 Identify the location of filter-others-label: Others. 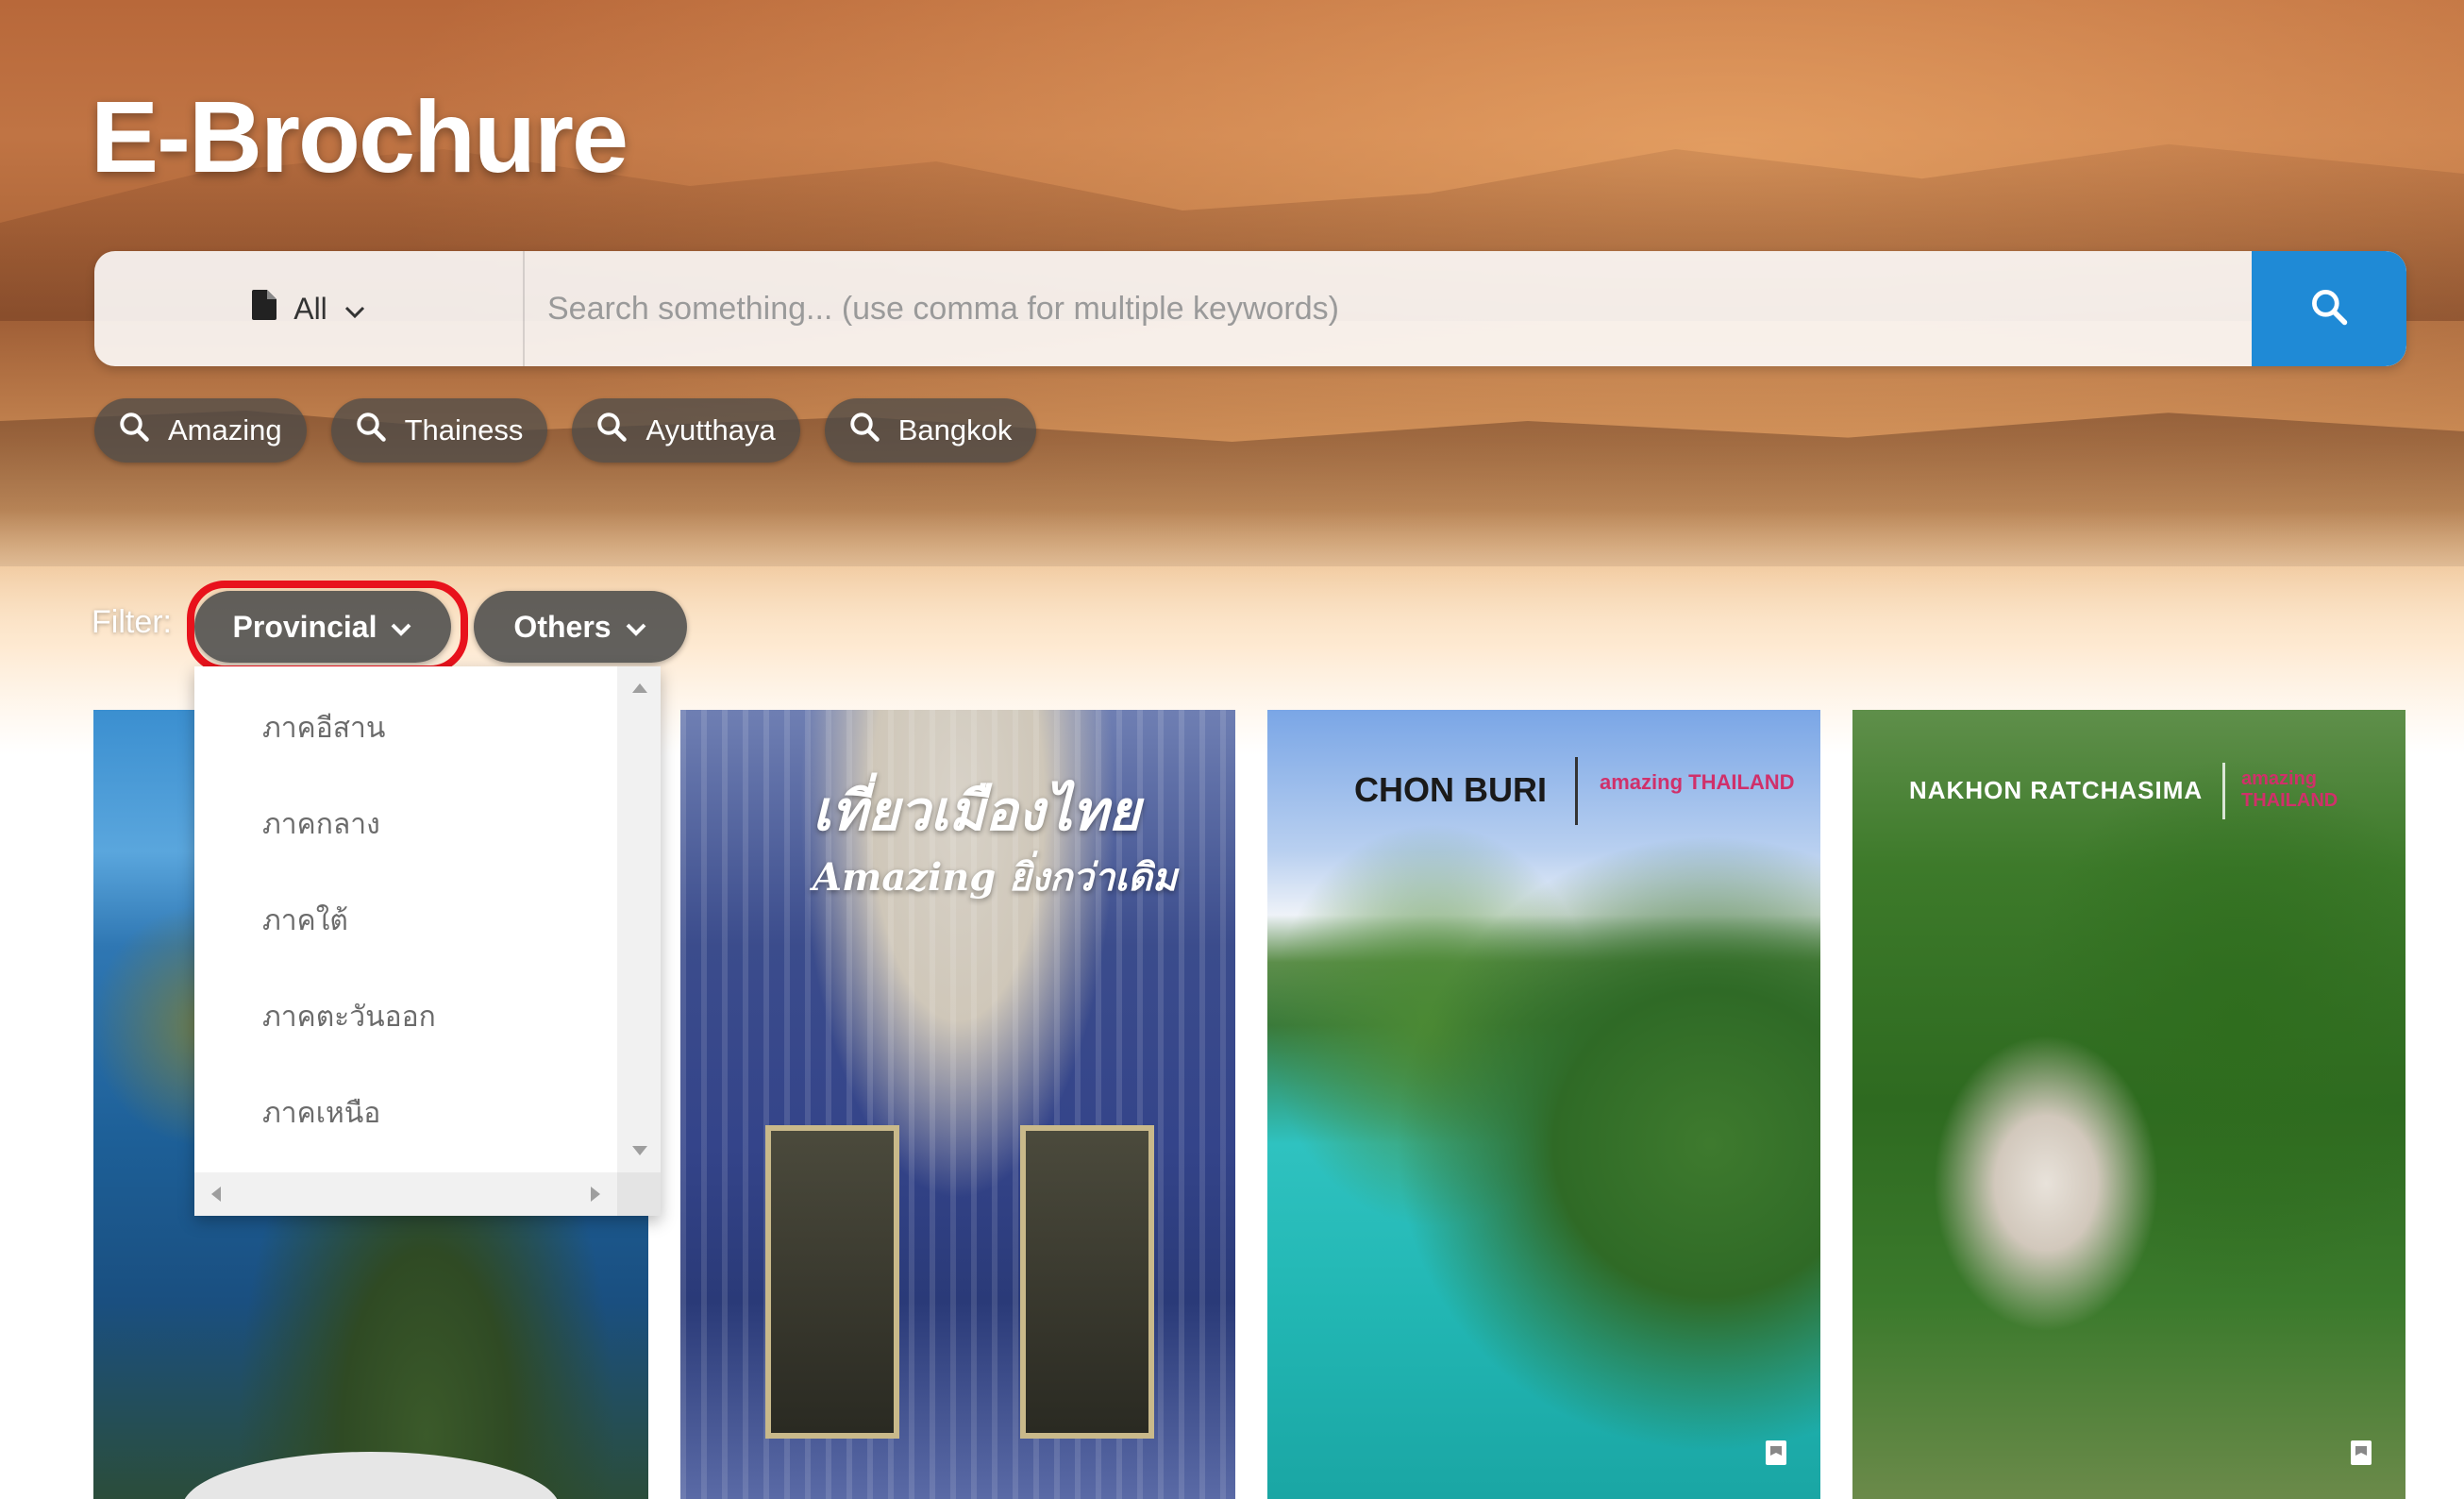
(562, 626).